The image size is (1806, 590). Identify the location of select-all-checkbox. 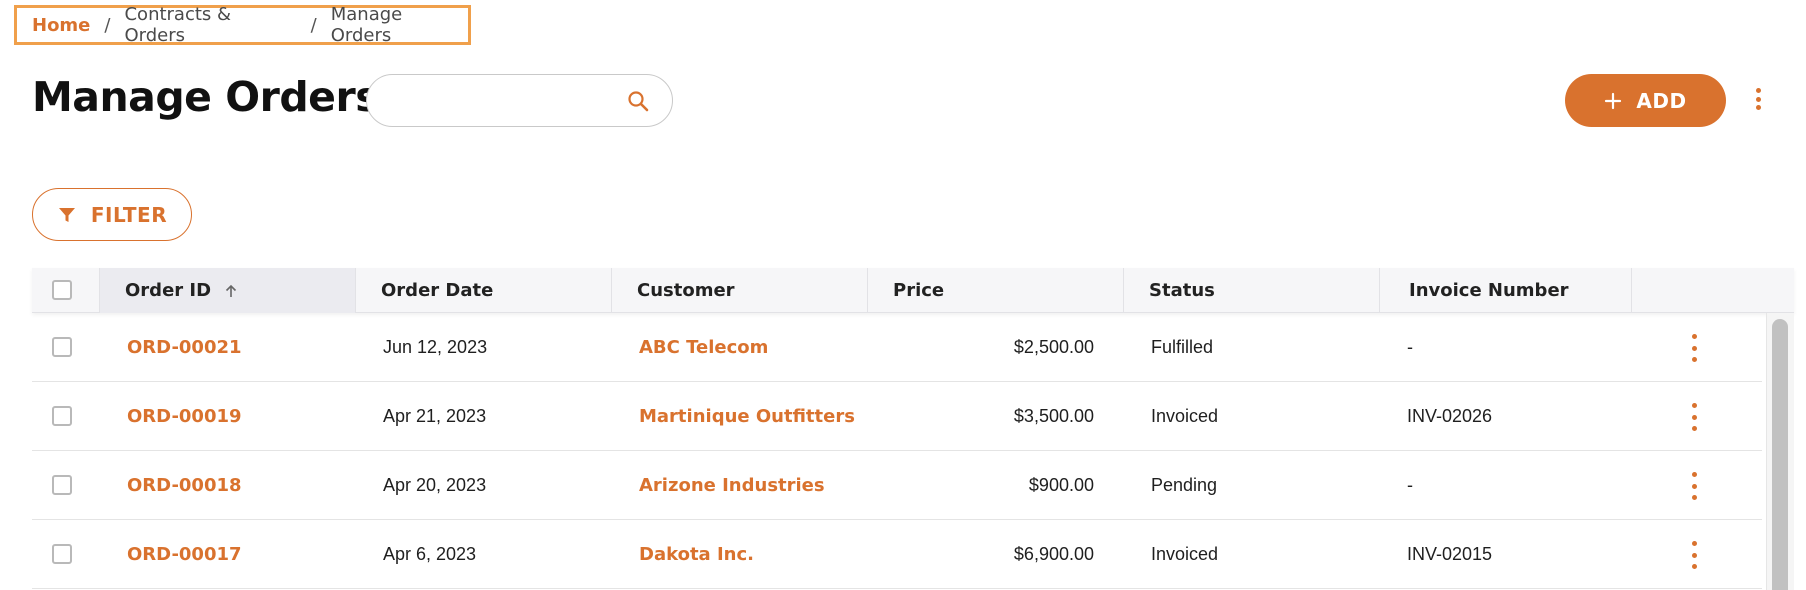
(62, 290).